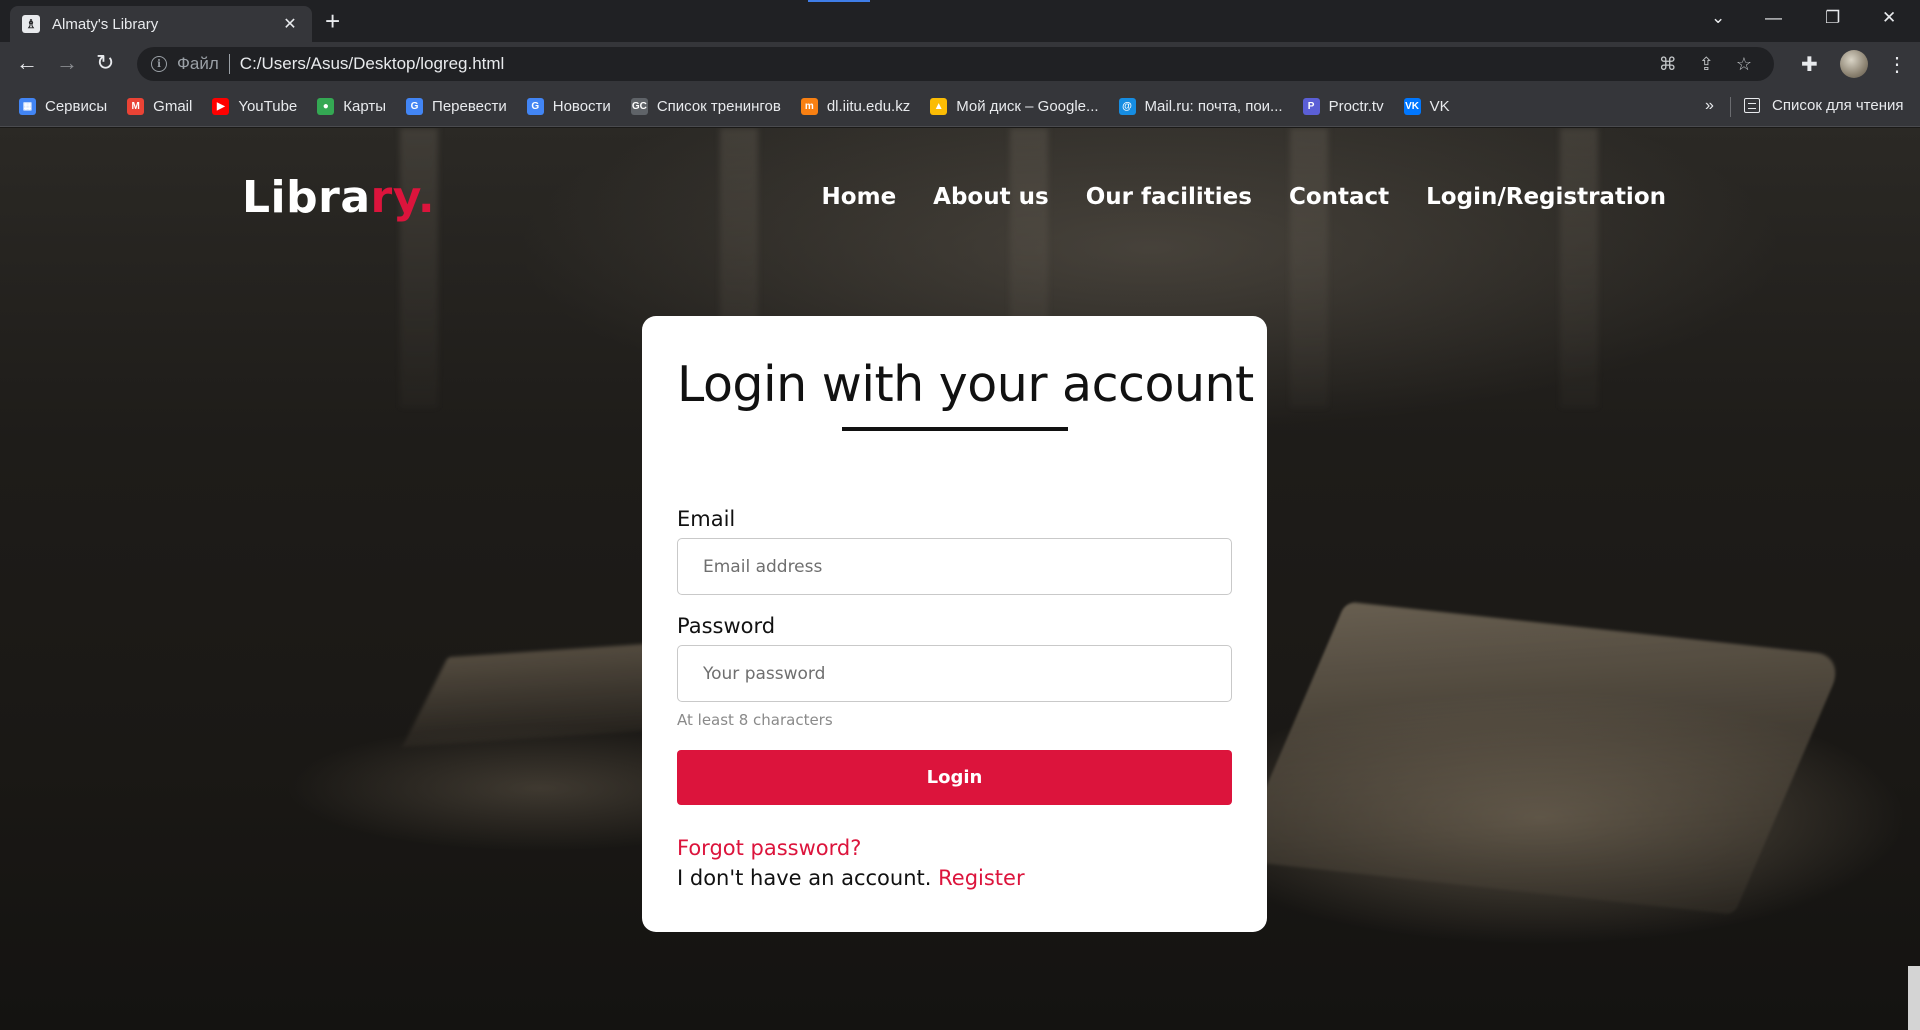 Image resolution: width=1920 pixels, height=1030 pixels. I want to click on reading-list-button: Список для чтения, so click(1824, 105).